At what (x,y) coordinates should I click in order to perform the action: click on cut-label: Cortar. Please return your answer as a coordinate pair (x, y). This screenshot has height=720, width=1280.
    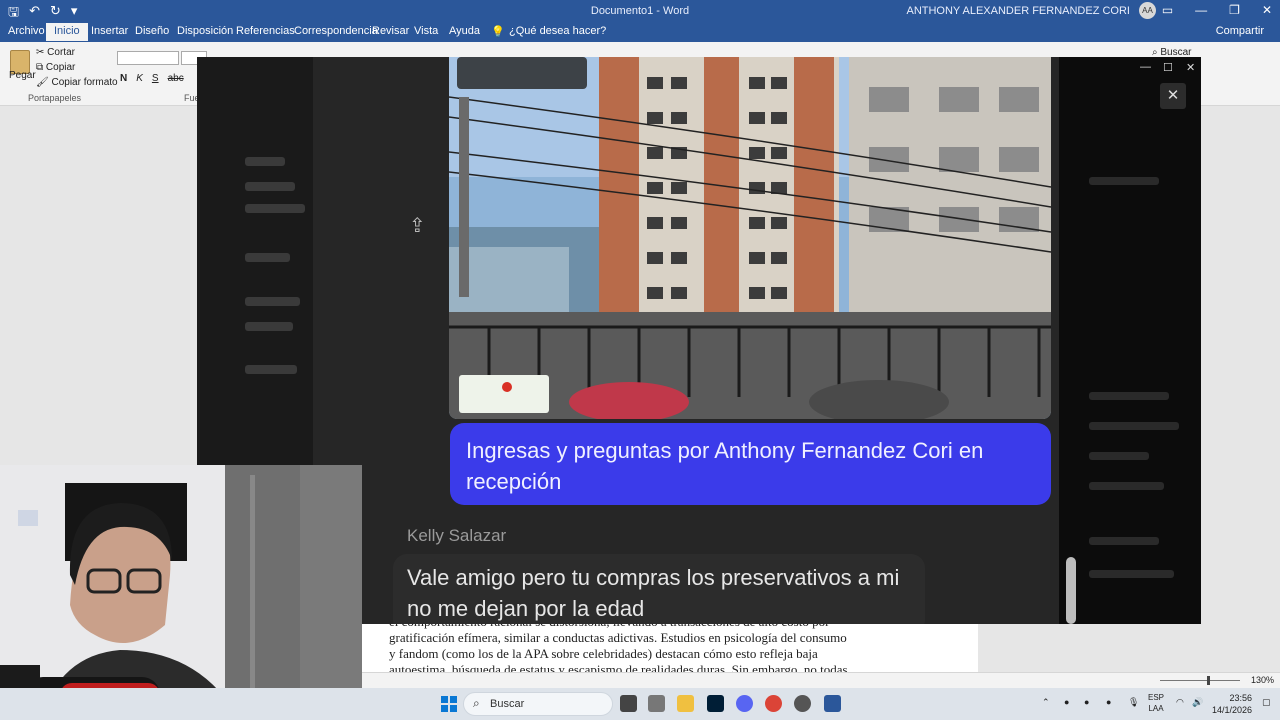
    Looking at the image, I should click on (61, 52).